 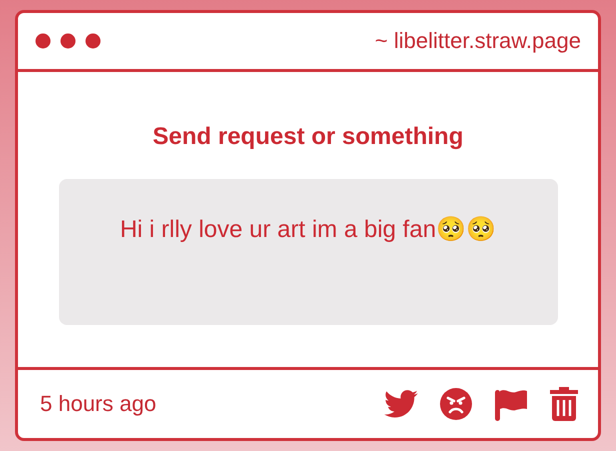 I want to click on angry-face-icon, so click(x=456, y=404).